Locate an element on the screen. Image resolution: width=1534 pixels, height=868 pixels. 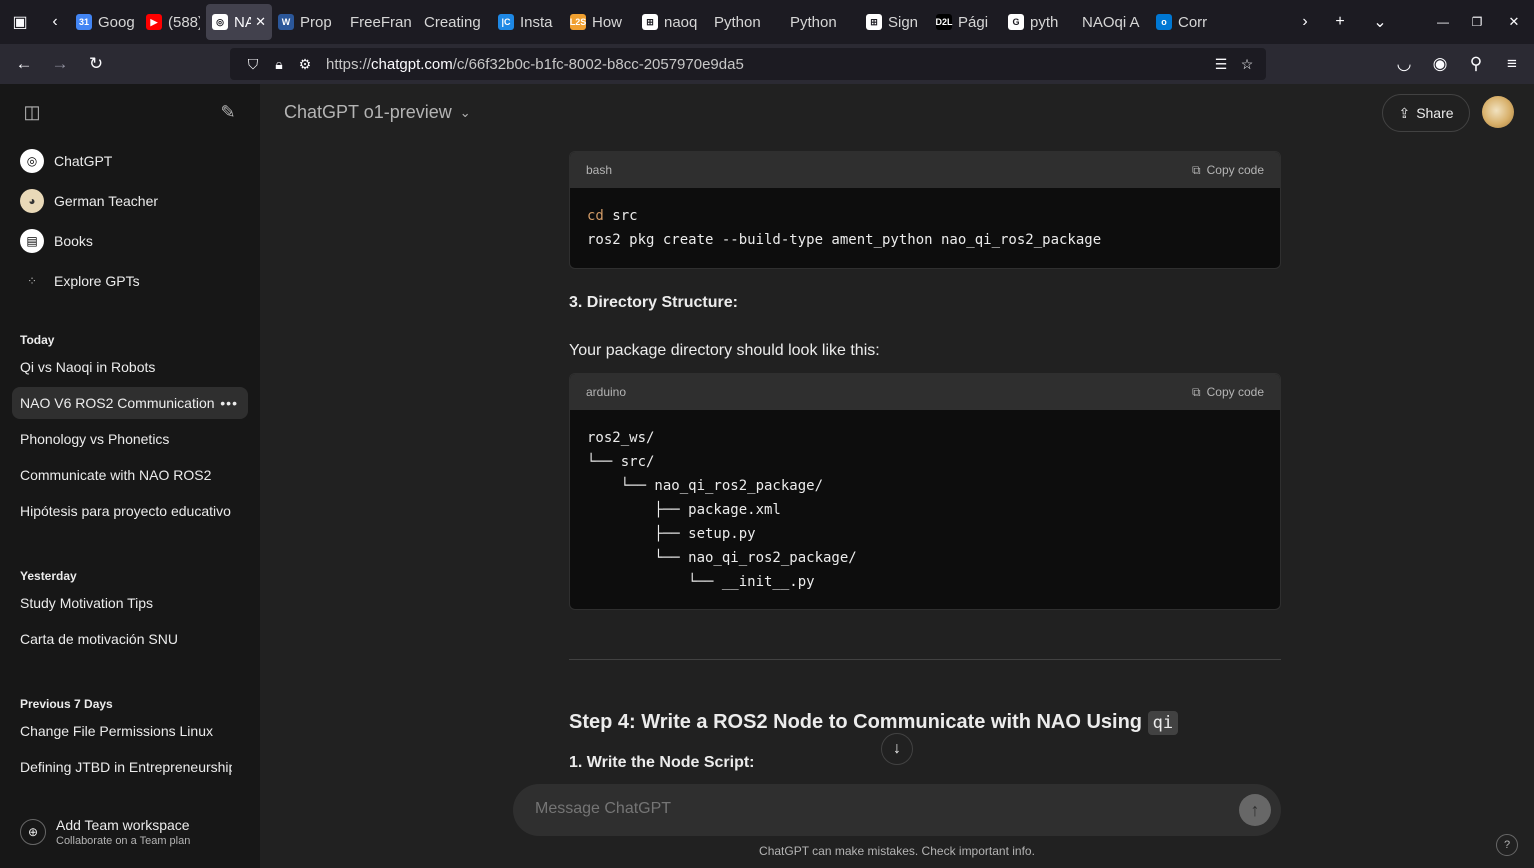
restore-icon: ❐ is located at coordinates (1477, 22).